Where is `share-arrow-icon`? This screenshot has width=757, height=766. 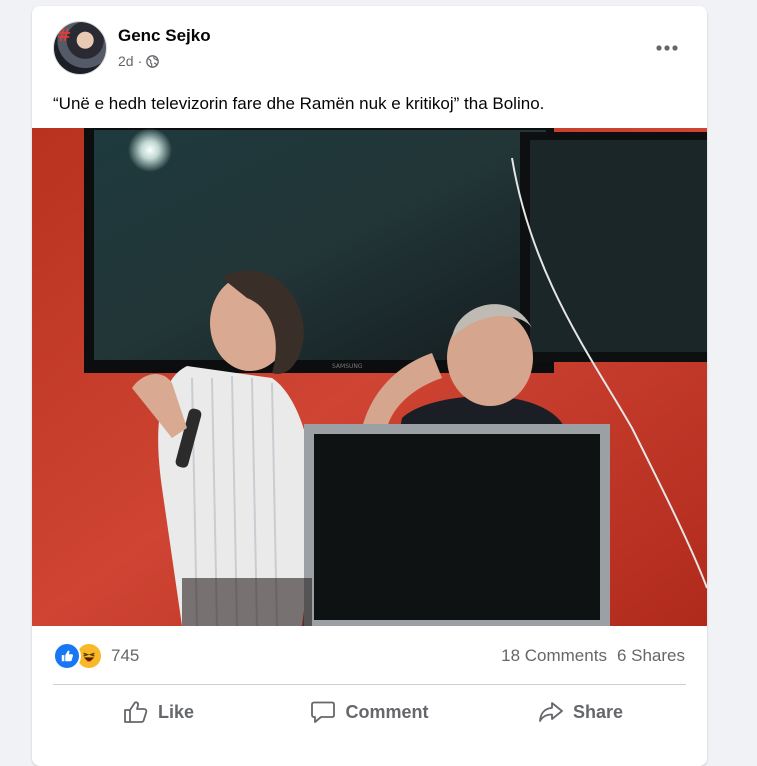
share-arrow-icon is located at coordinates (551, 712).